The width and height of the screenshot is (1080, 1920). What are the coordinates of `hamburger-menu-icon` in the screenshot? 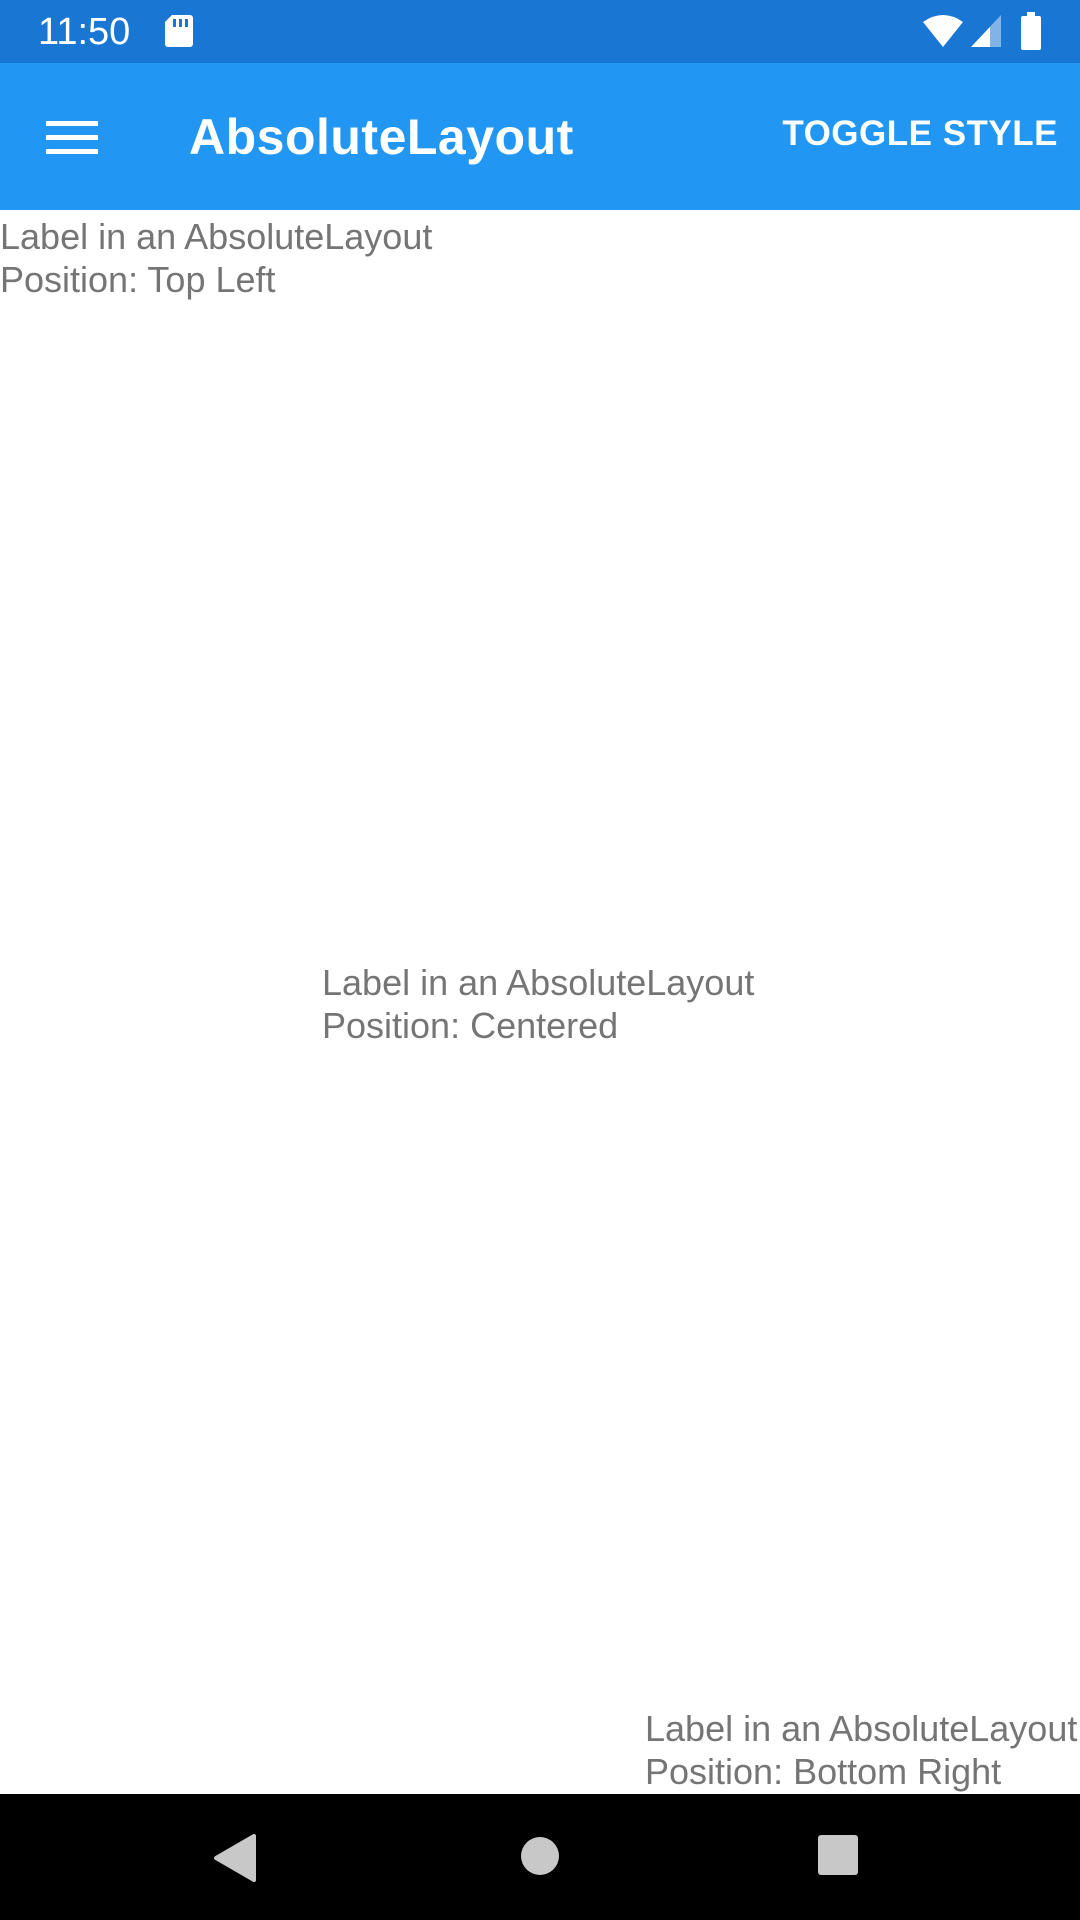 It's located at (72, 137).